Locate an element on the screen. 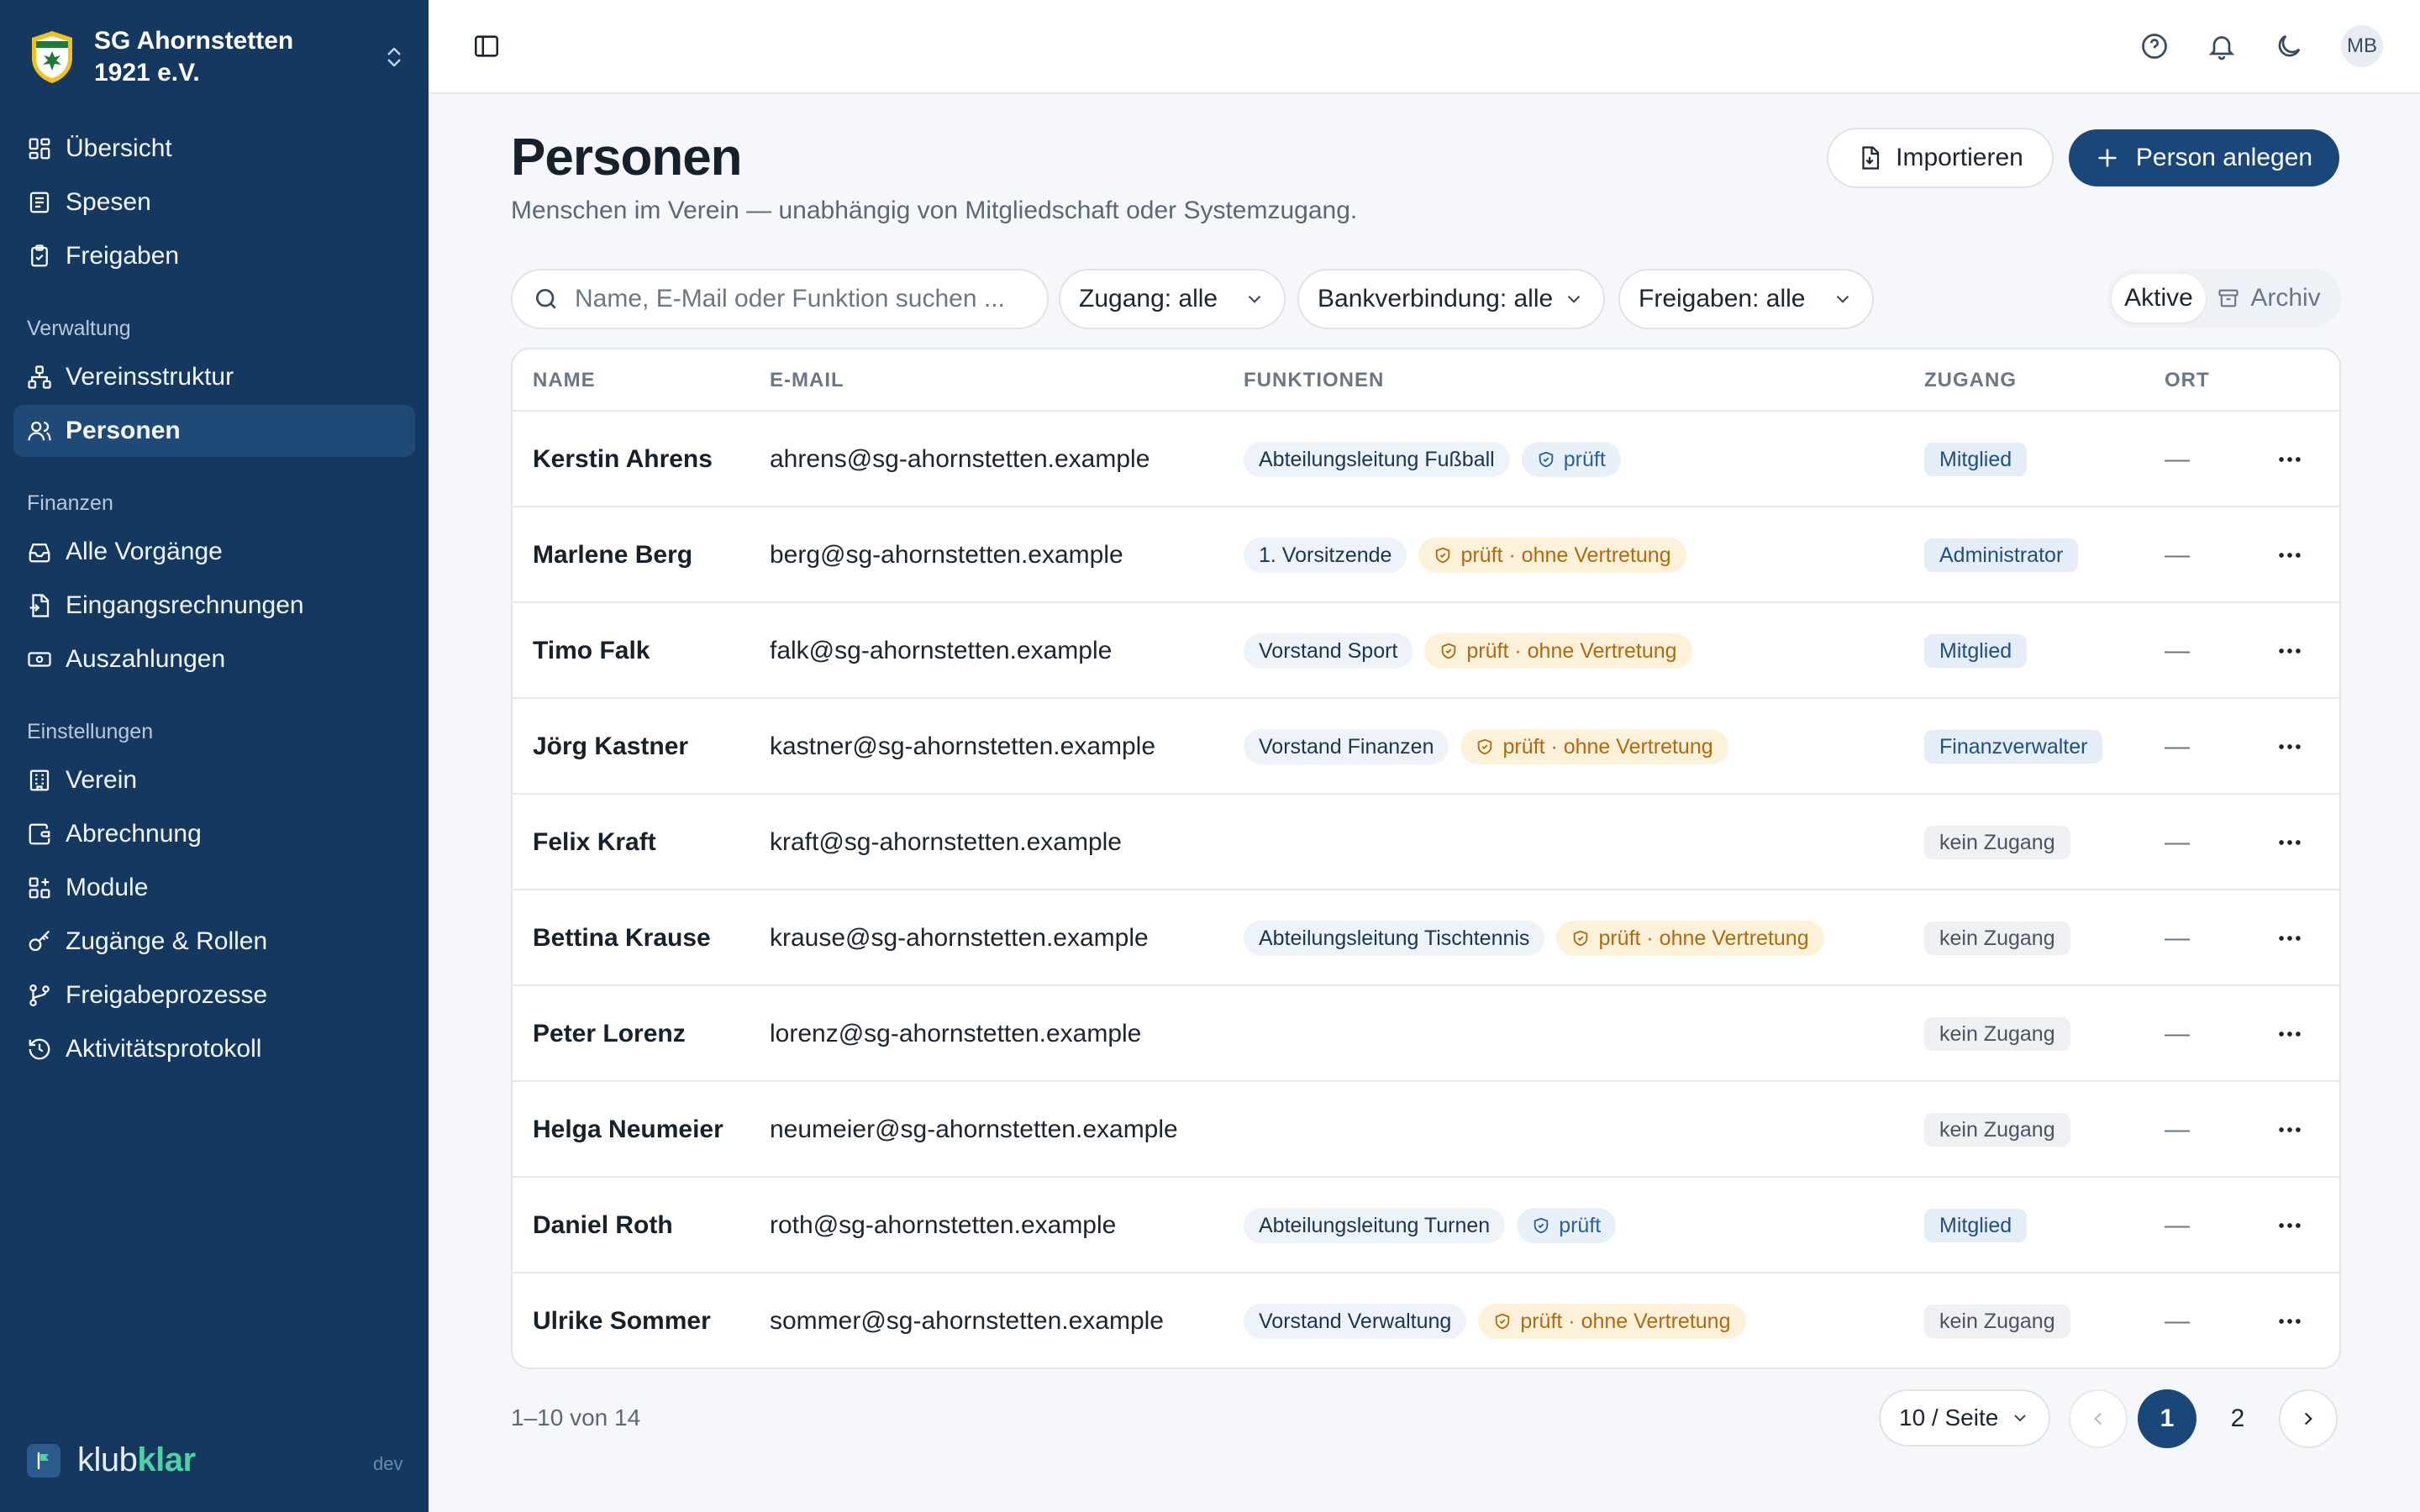  flag-icon is located at coordinates (43, 1460).